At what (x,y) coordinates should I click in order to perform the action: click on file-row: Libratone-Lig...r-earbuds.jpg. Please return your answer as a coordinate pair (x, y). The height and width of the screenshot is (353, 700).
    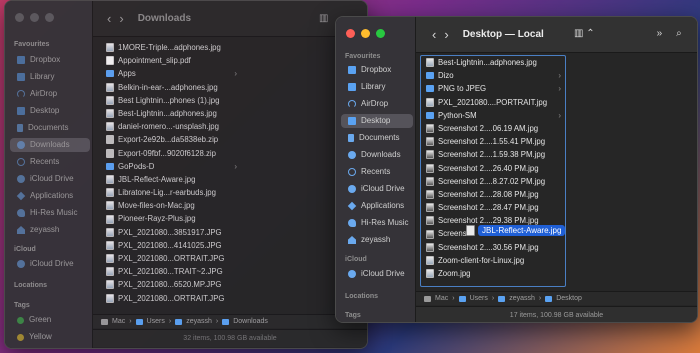
    Looking at the image, I should click on (171, 192).